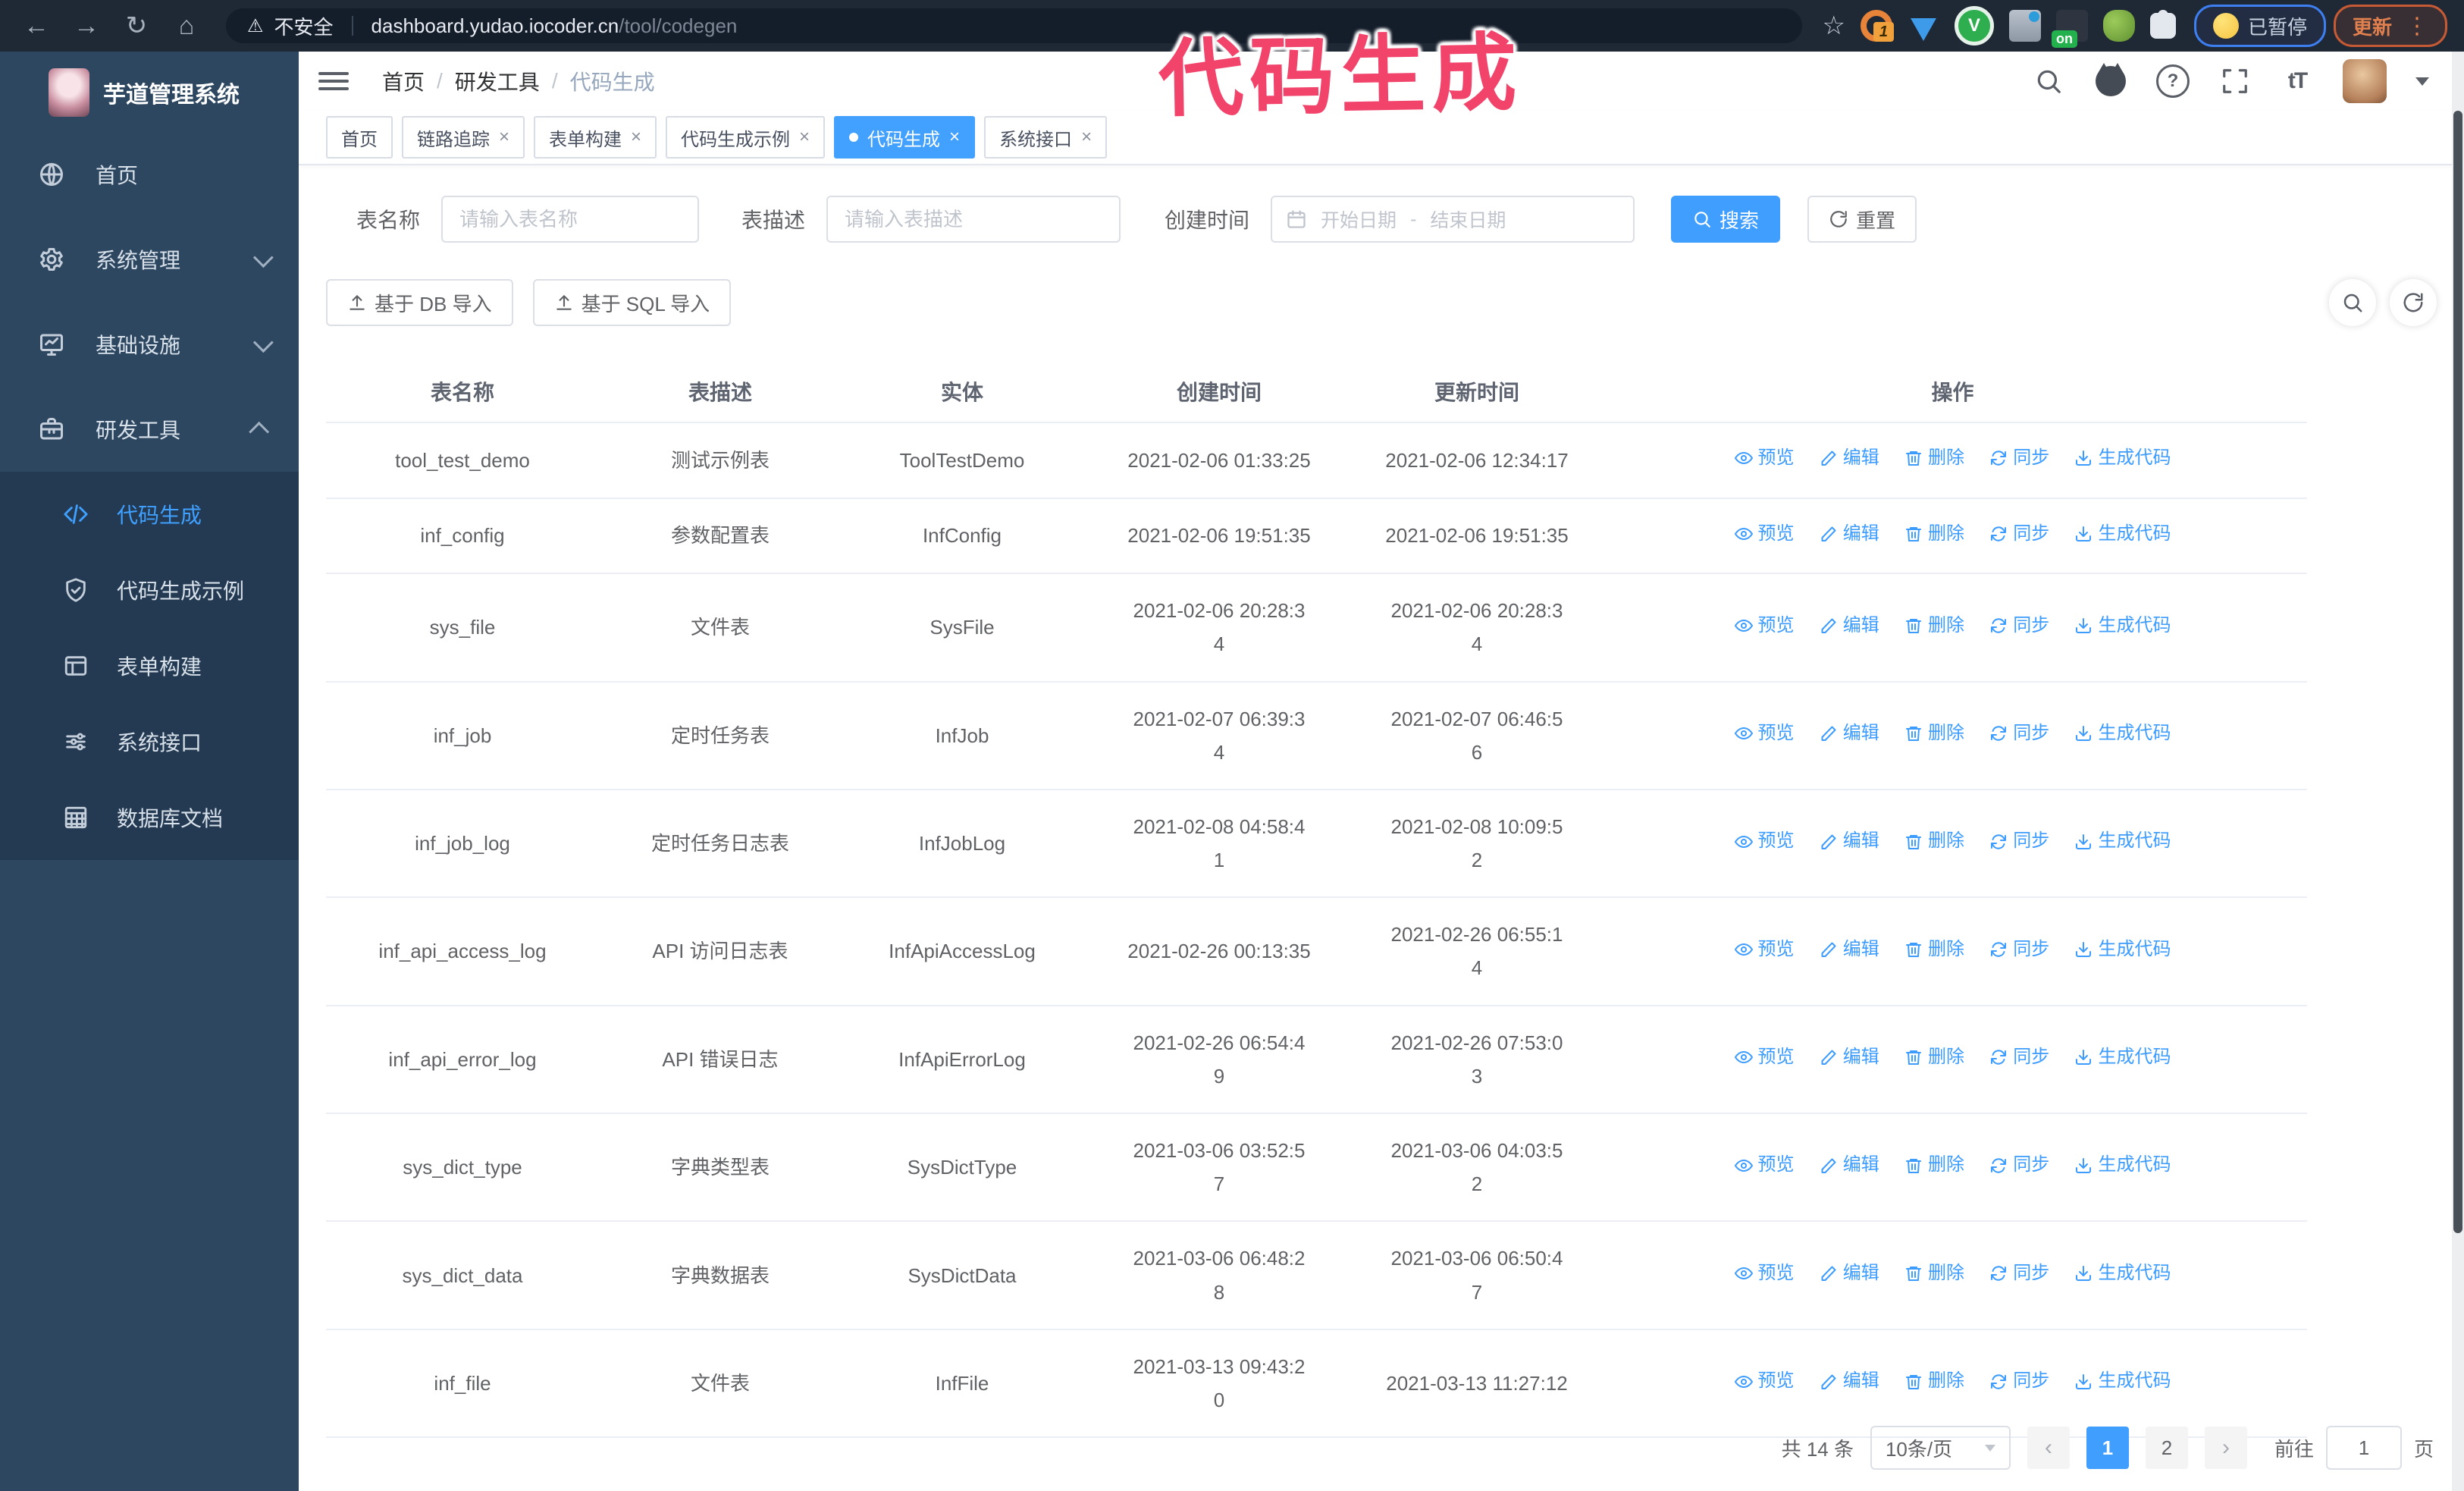 This screenshot has width=2464, height=1491. Describe the element at coordinates (1468, 219) in the screenshot. I see `end-date-placeholder: 结束日期` at that location.